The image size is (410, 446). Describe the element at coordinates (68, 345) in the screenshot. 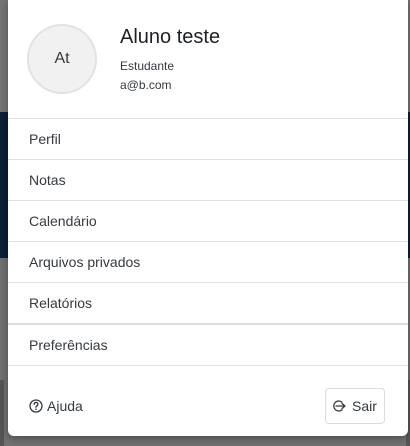

I see `menu-item-label: Preferências` at that location.